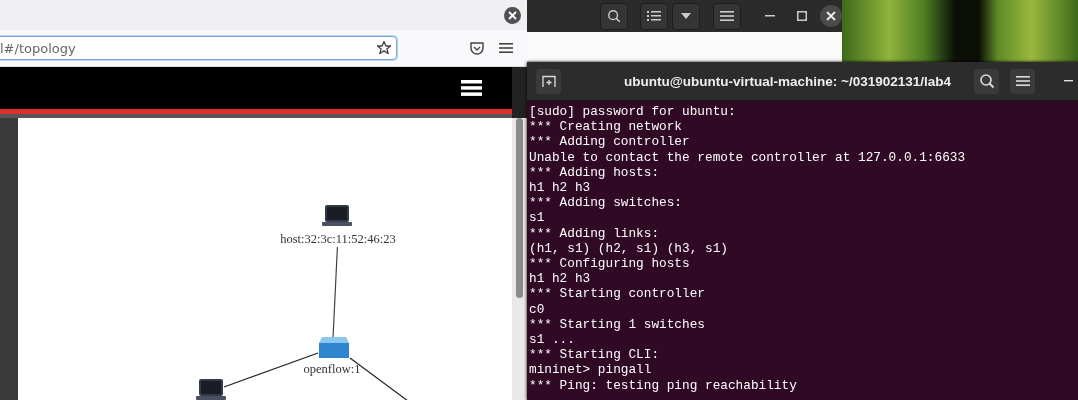 This screenshot has width=1078, height=400. Describe the element at coordinates (38, 48) in the screenshot. I see `url-text: l#/topology` at that location.